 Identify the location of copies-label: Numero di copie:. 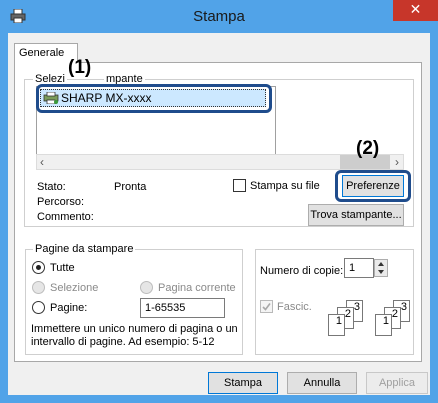
(302, 271).